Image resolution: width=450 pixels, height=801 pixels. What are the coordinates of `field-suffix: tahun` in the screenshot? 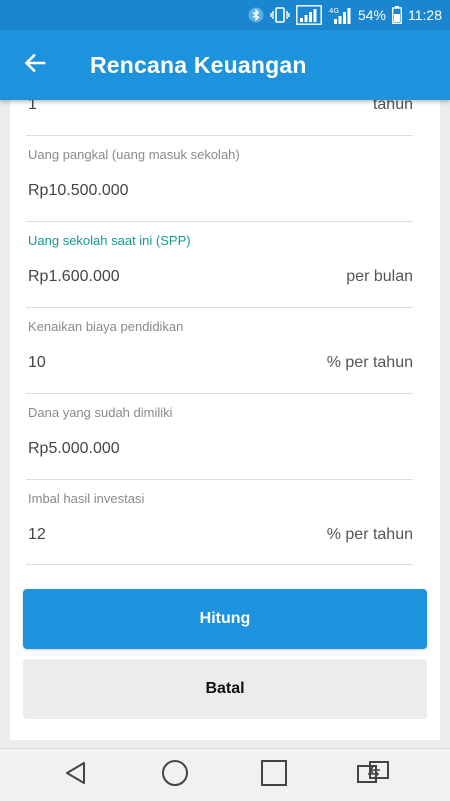 It's located at (392, 106).